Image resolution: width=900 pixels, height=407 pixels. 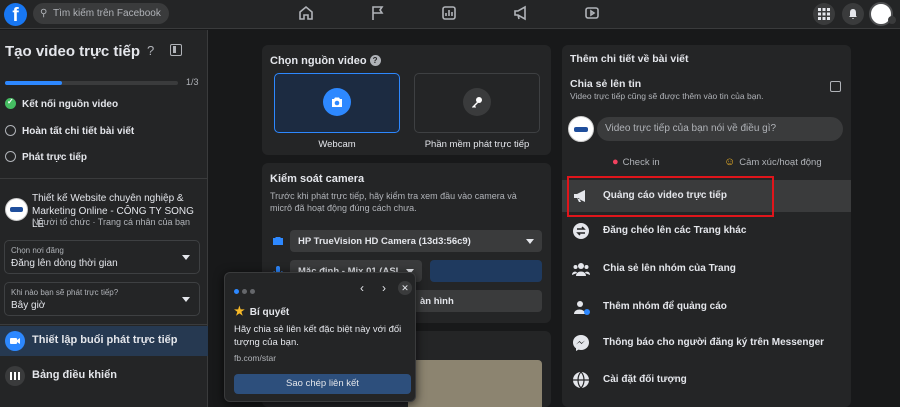 What do you see at coordinates (853, 14) in the screenshot?
I see `bell-icon` at bounding box center [853, 14].